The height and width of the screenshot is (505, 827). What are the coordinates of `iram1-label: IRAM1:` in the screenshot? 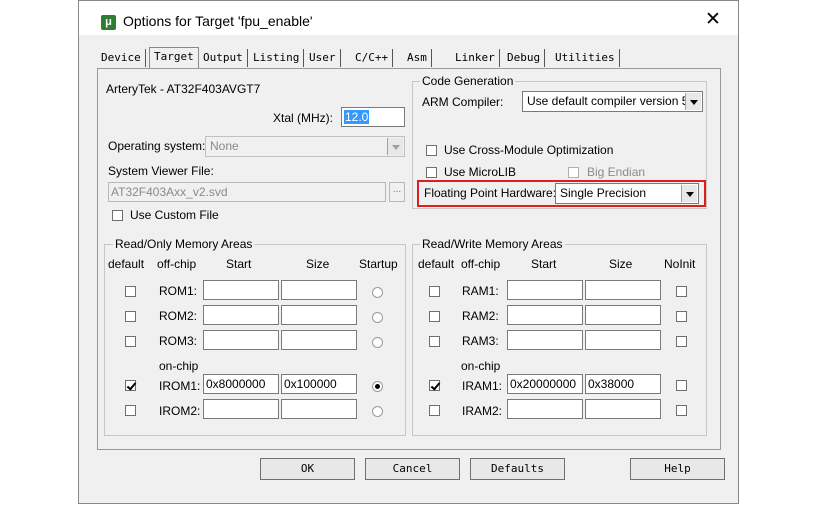 It's located at (482, 386).